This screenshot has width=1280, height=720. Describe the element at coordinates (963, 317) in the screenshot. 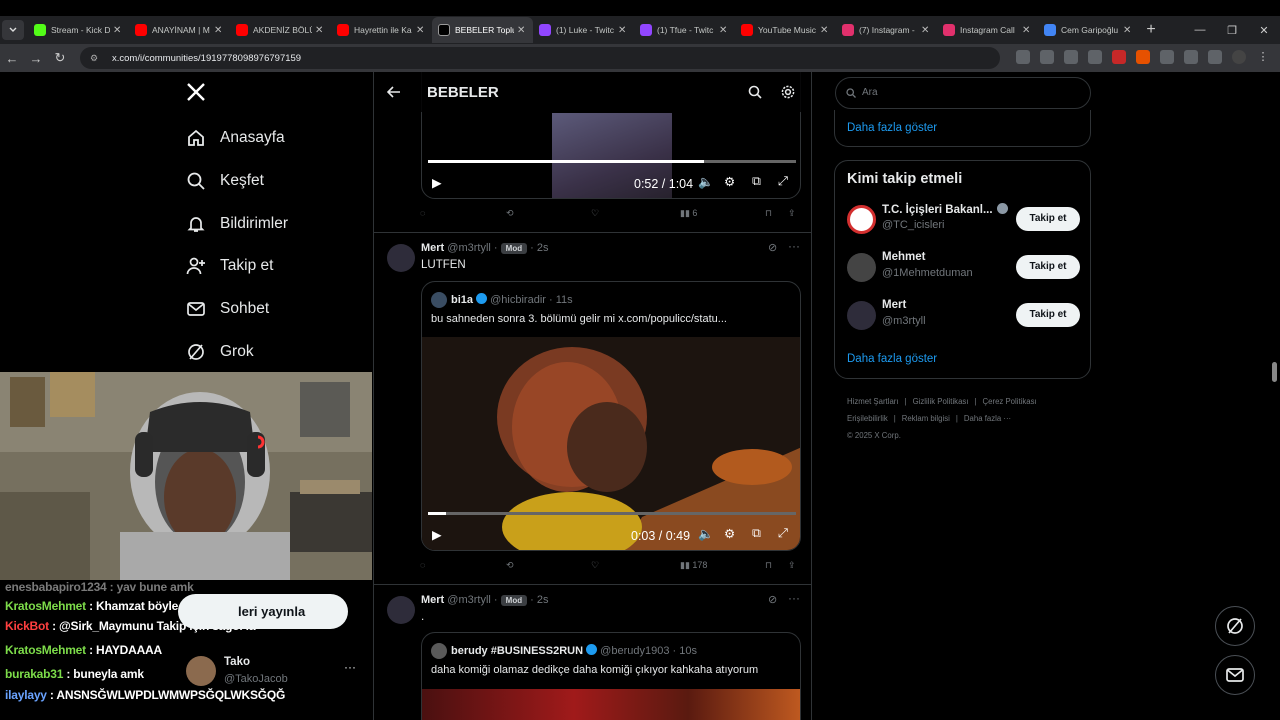

I see `follow-suggestion: Mert @m3rtyll Takip et` at that location.